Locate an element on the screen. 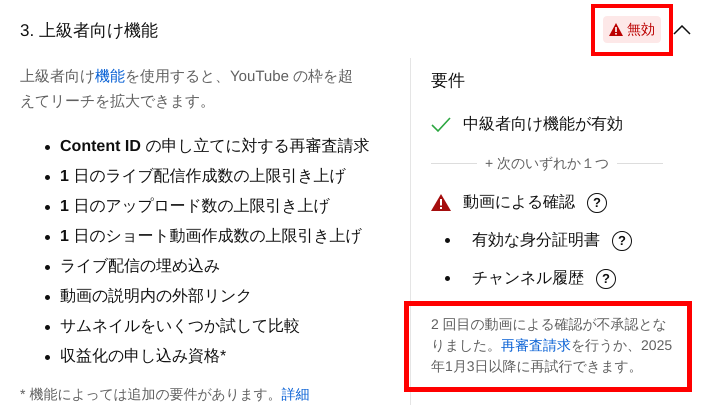  requirements-heading: 要件 is located at coordinates (448, 81).